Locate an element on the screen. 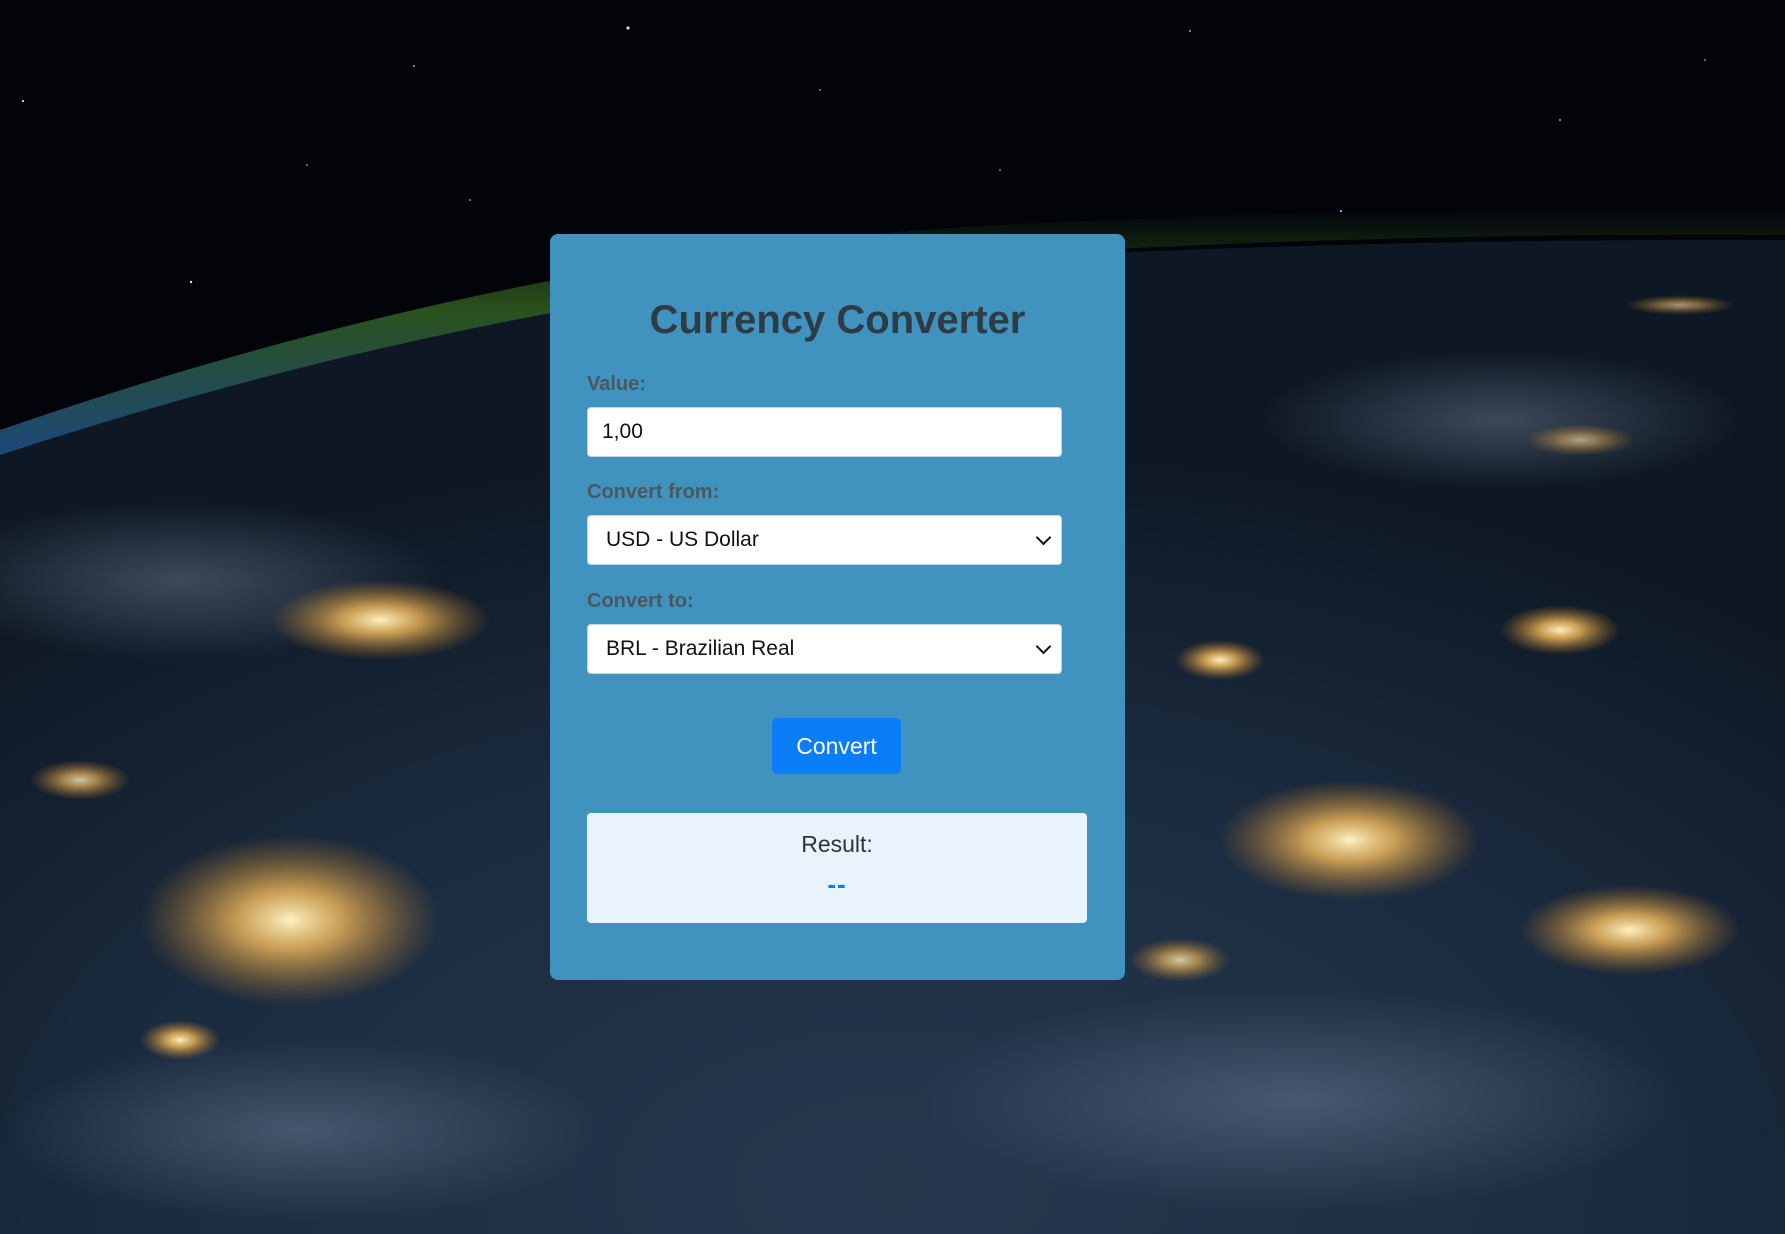 This screenshot has width=1785, height=1234. result-panel: Result: -- is located at coordinates (837, 868).